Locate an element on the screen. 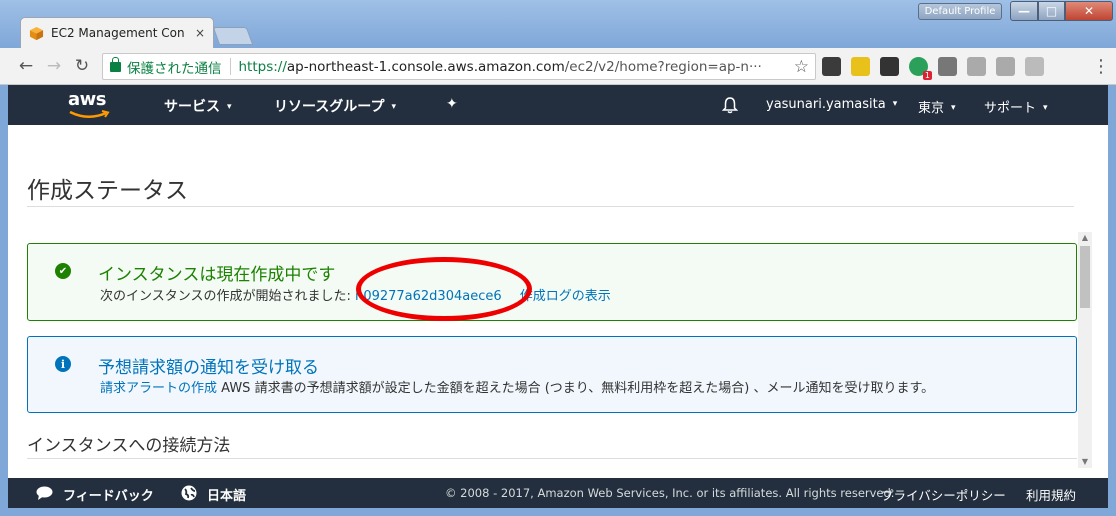 This screenshot has height=516, width=1116. support-menu: サポート ▾ is located at coordinates (1016, 106).